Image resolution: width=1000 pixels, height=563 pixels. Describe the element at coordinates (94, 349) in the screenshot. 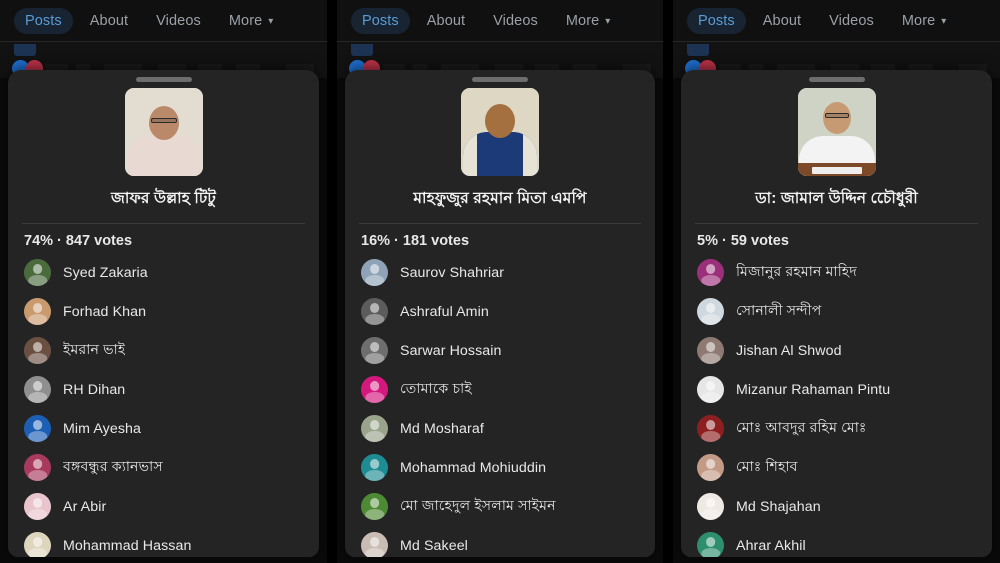

I see `voter-name: ইমরান ভাই` at that location.